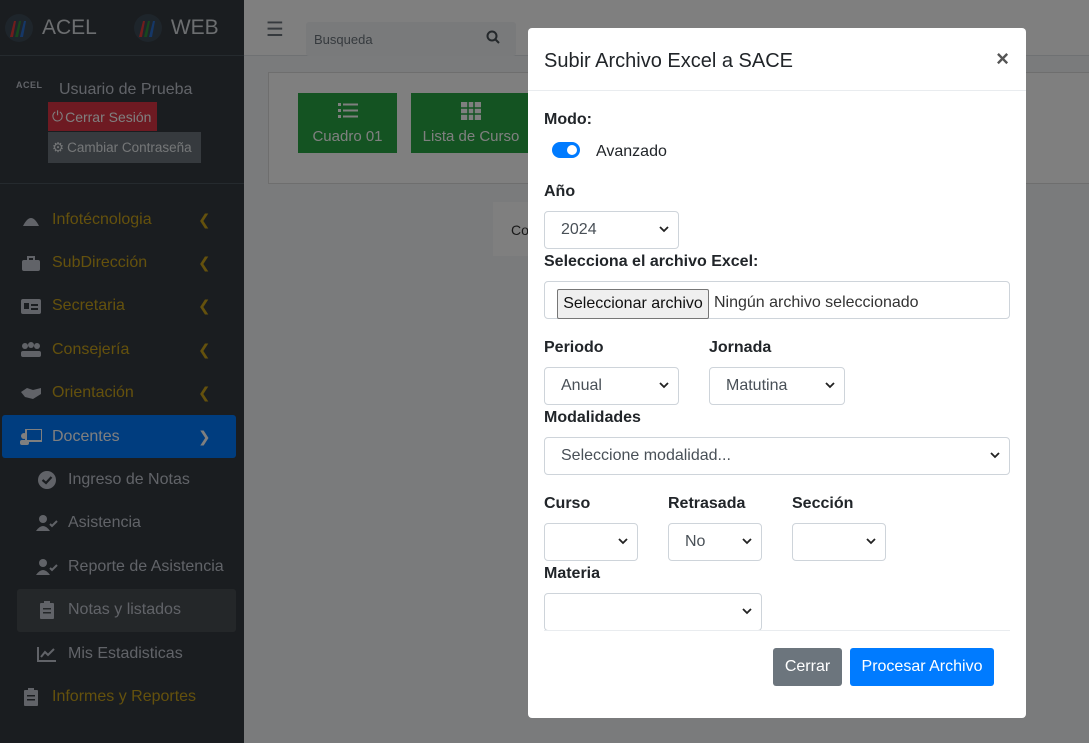  I want to click on section-label: Sección, so click(823, 503).